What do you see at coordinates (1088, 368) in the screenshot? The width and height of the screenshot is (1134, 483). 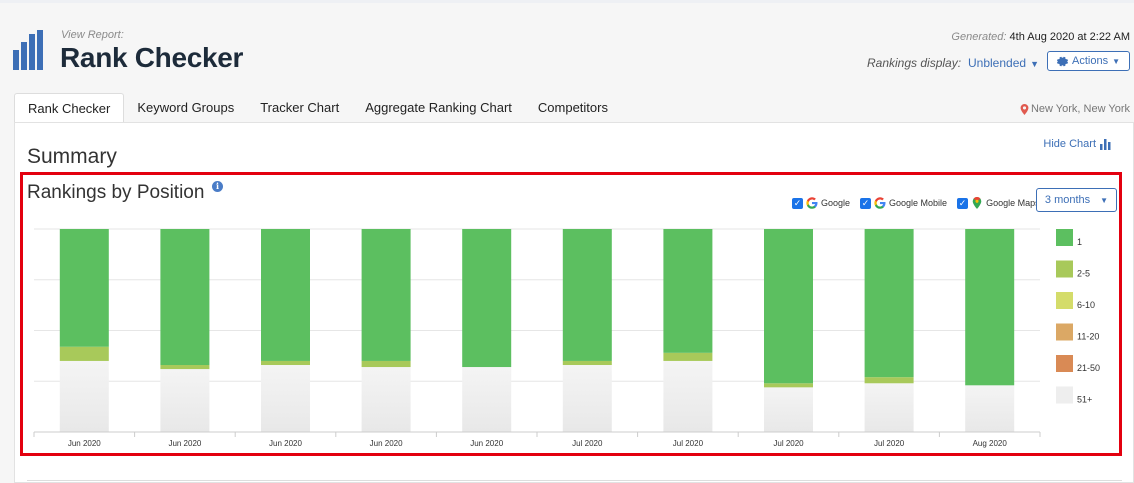 I see `legend-label: 21-50` at bounding box center [1088, 368].